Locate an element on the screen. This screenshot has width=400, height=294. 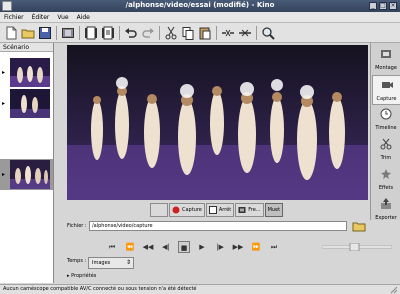
scenario-panel: Scénario ▸ ▸ ▸ is located at coordinates (27, 163).